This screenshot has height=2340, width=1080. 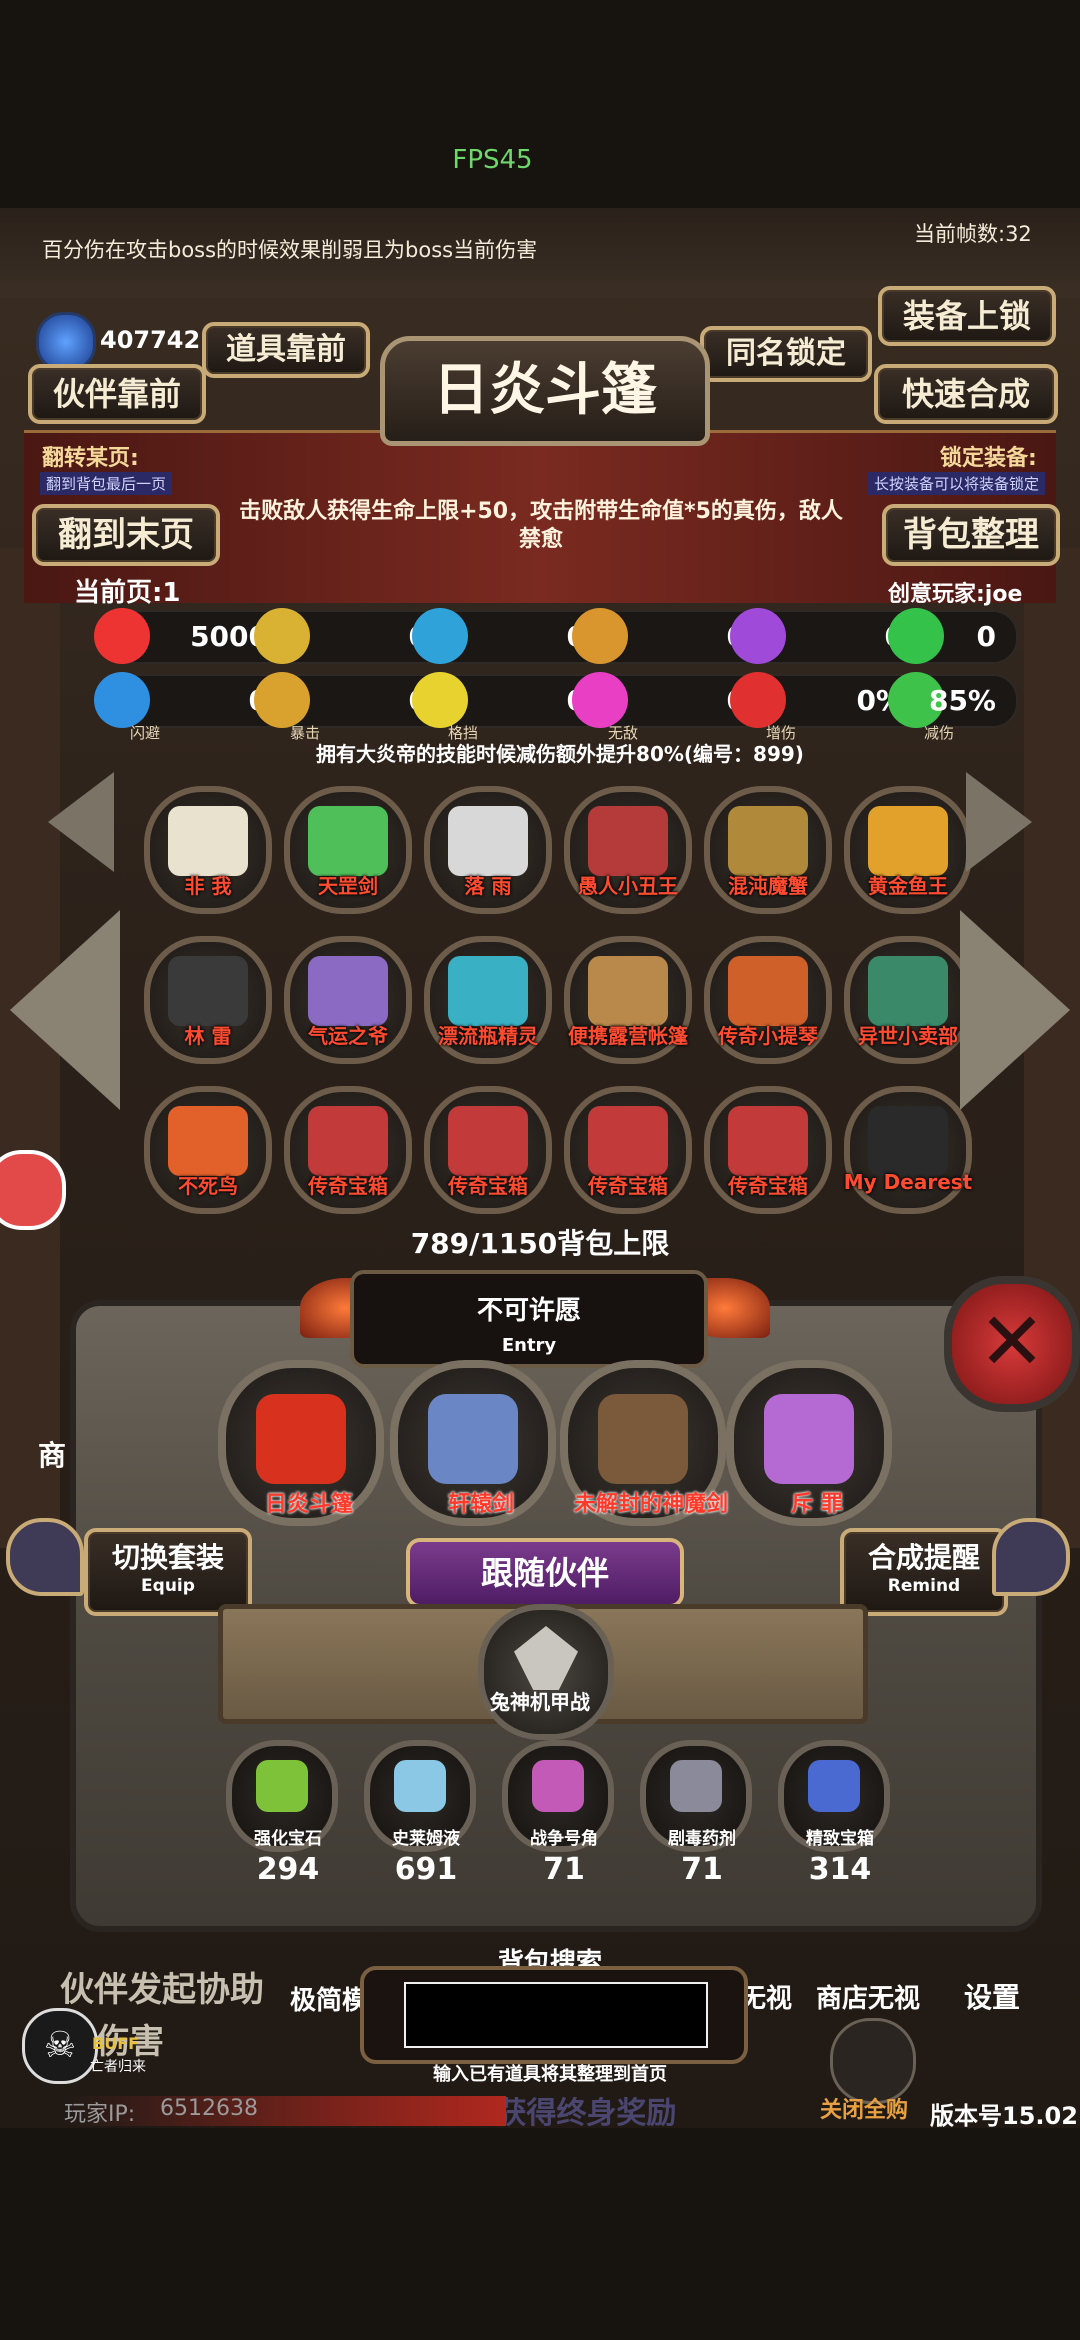 What do you see at coordinates (60, 2046) in the screenshot?
I see `skull-buff-icon: ☠` at bounding box center [60, 2046].